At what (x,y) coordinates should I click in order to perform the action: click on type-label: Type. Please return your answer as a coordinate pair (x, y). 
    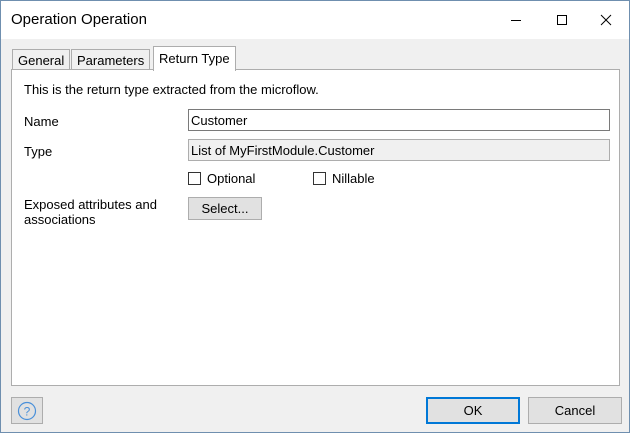
    Looking at the image, I should click on (38, 151).